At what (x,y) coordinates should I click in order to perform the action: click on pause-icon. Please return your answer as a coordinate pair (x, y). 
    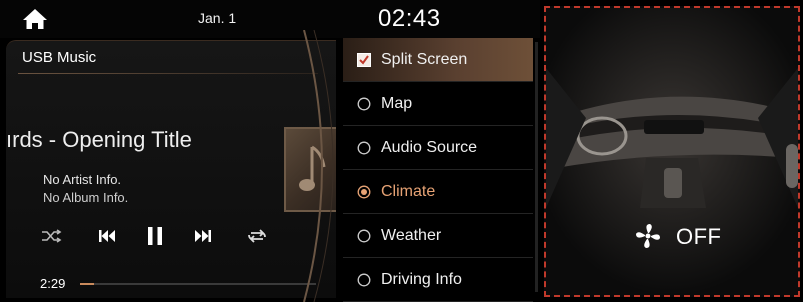
    Looking at the image, I should click on (155, 236).